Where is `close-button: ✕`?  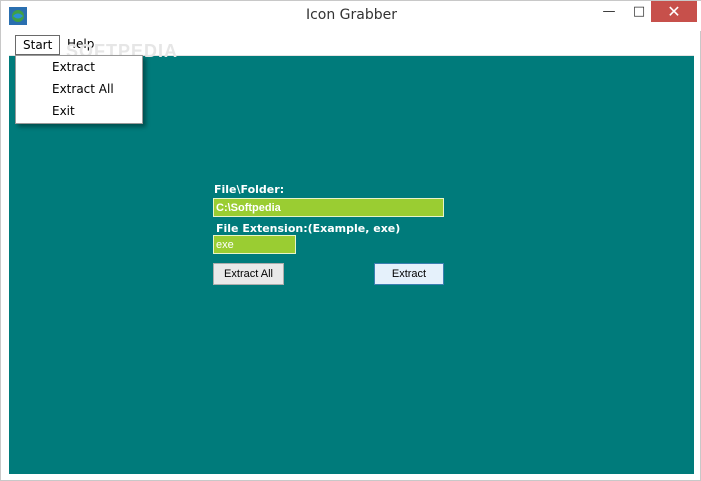 close-button: ✕ is located at coordinates (674, 11).